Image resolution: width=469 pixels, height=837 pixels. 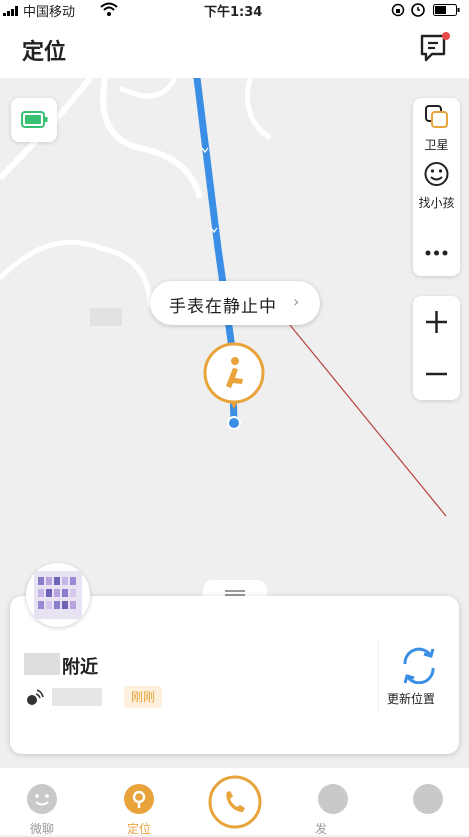 I want to click on place-name: 附近, so click(x=80, y=667).